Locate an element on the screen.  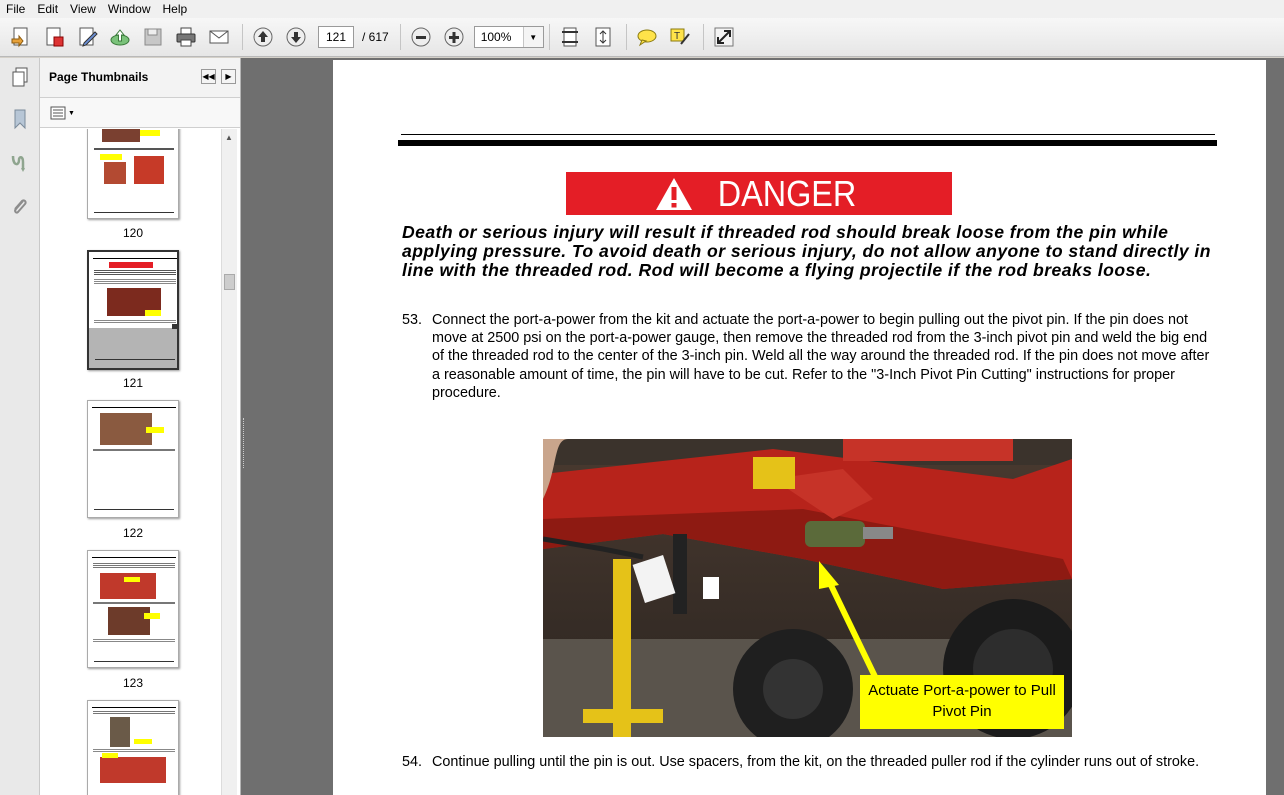
speech-bubble-icon is located at coordinates (647, 38).